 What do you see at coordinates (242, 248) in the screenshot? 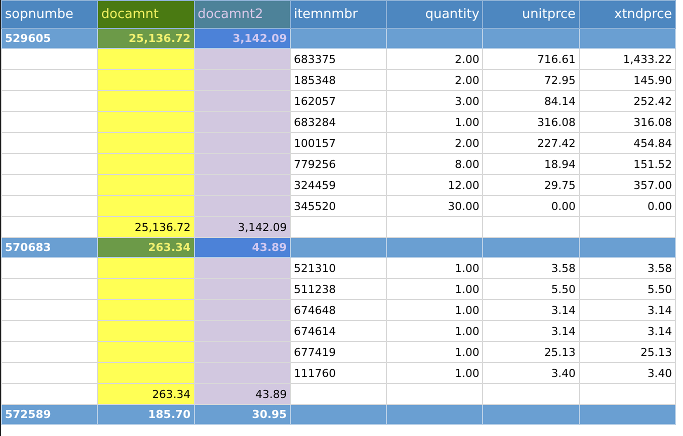
I see `group-cell: 43.89` at bounding box center [242, 248].